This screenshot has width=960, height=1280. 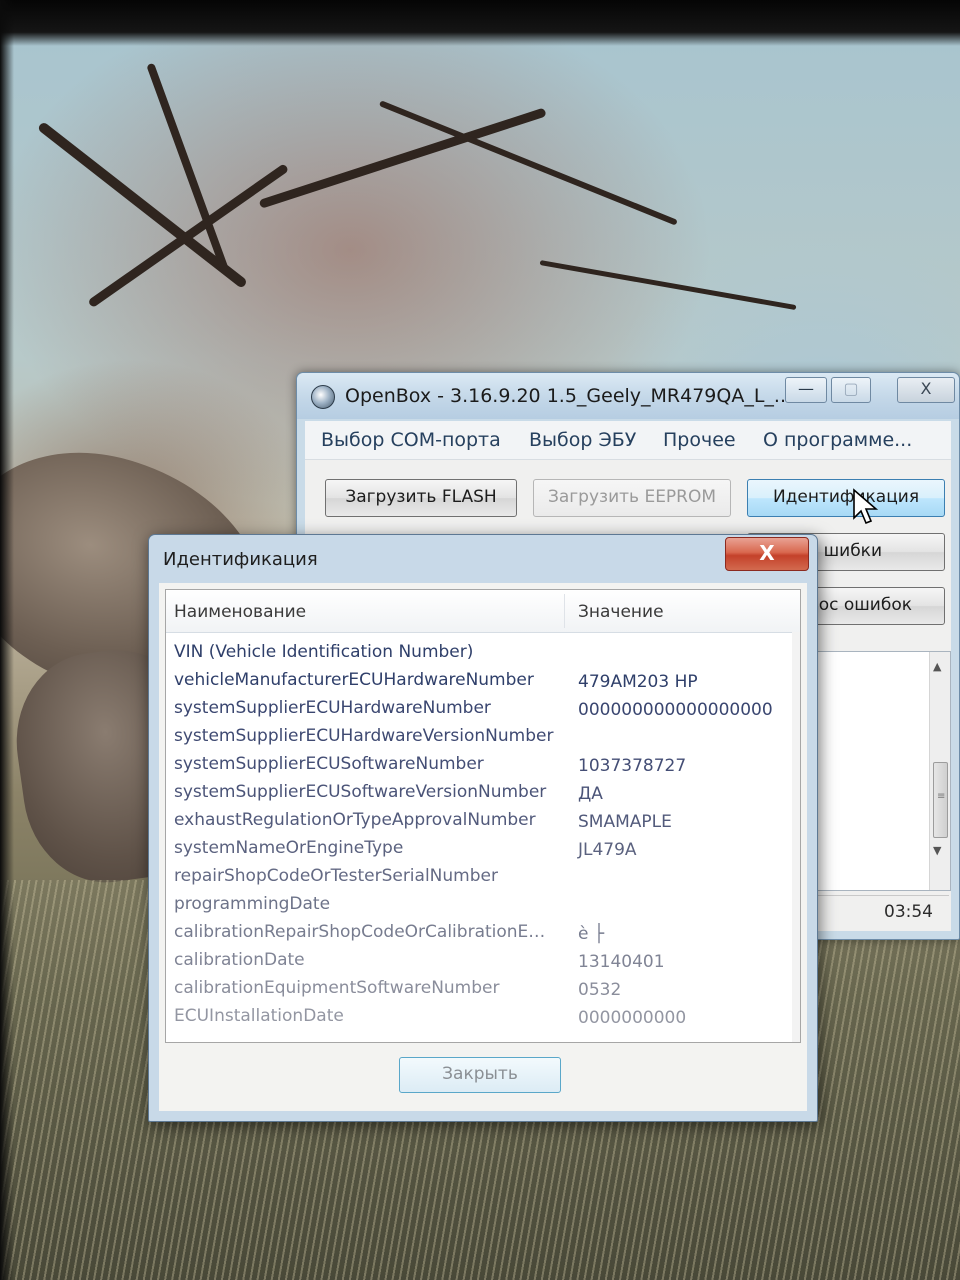 What do you see at coordinates (600, 990) in the screenshot?
I see `list-item-value: 0532` at bounding box center [600, 990].